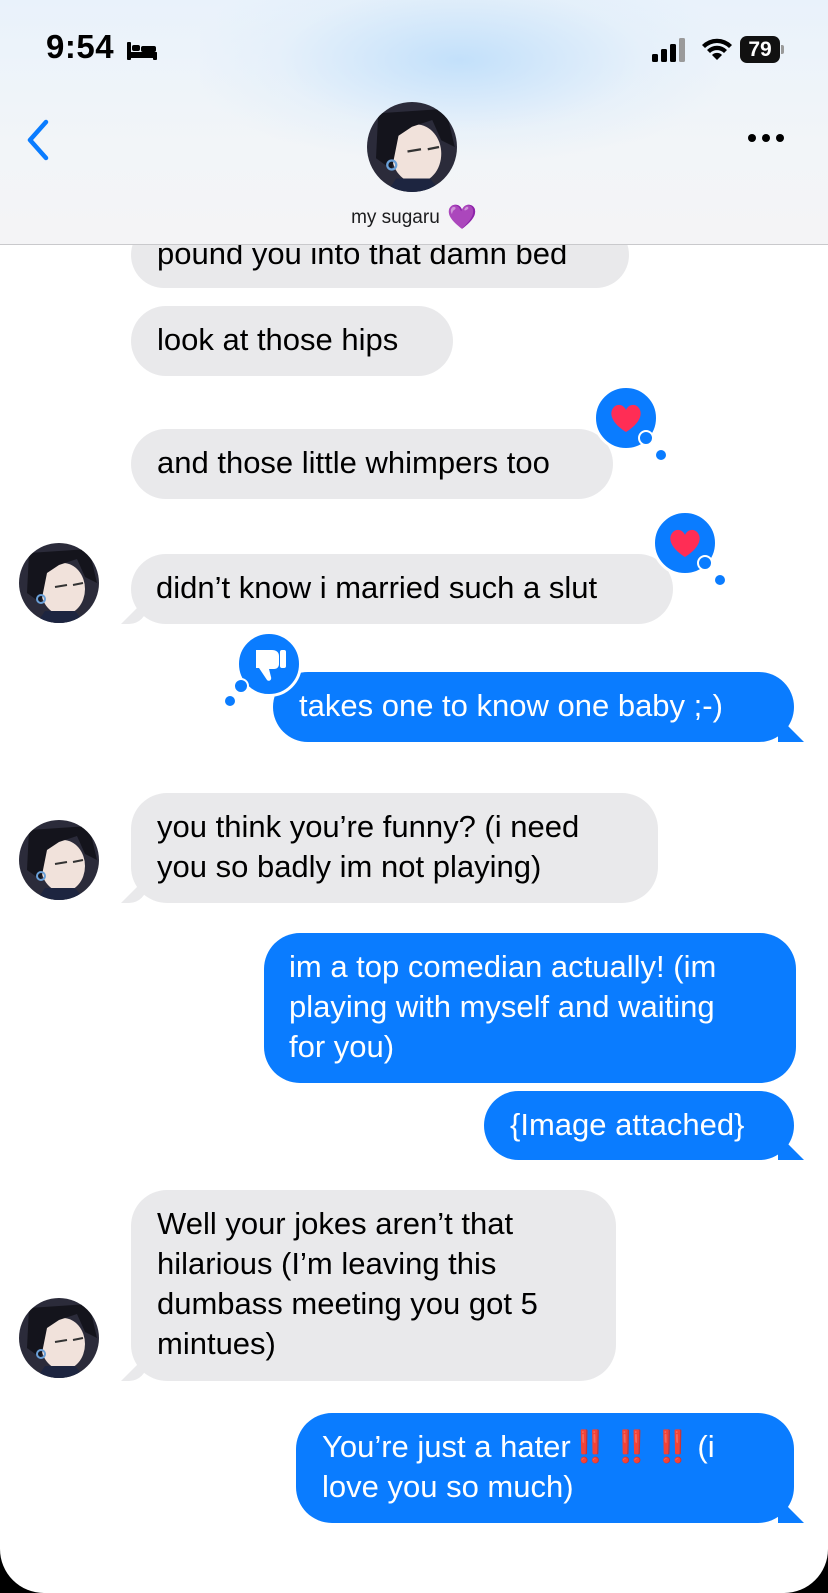 This screenshot has height=1593, width=828. Describe the element at coordinates (503, 966) in the screenshot. I see `message-text-line: im a top comedian actually! (im` at that location.